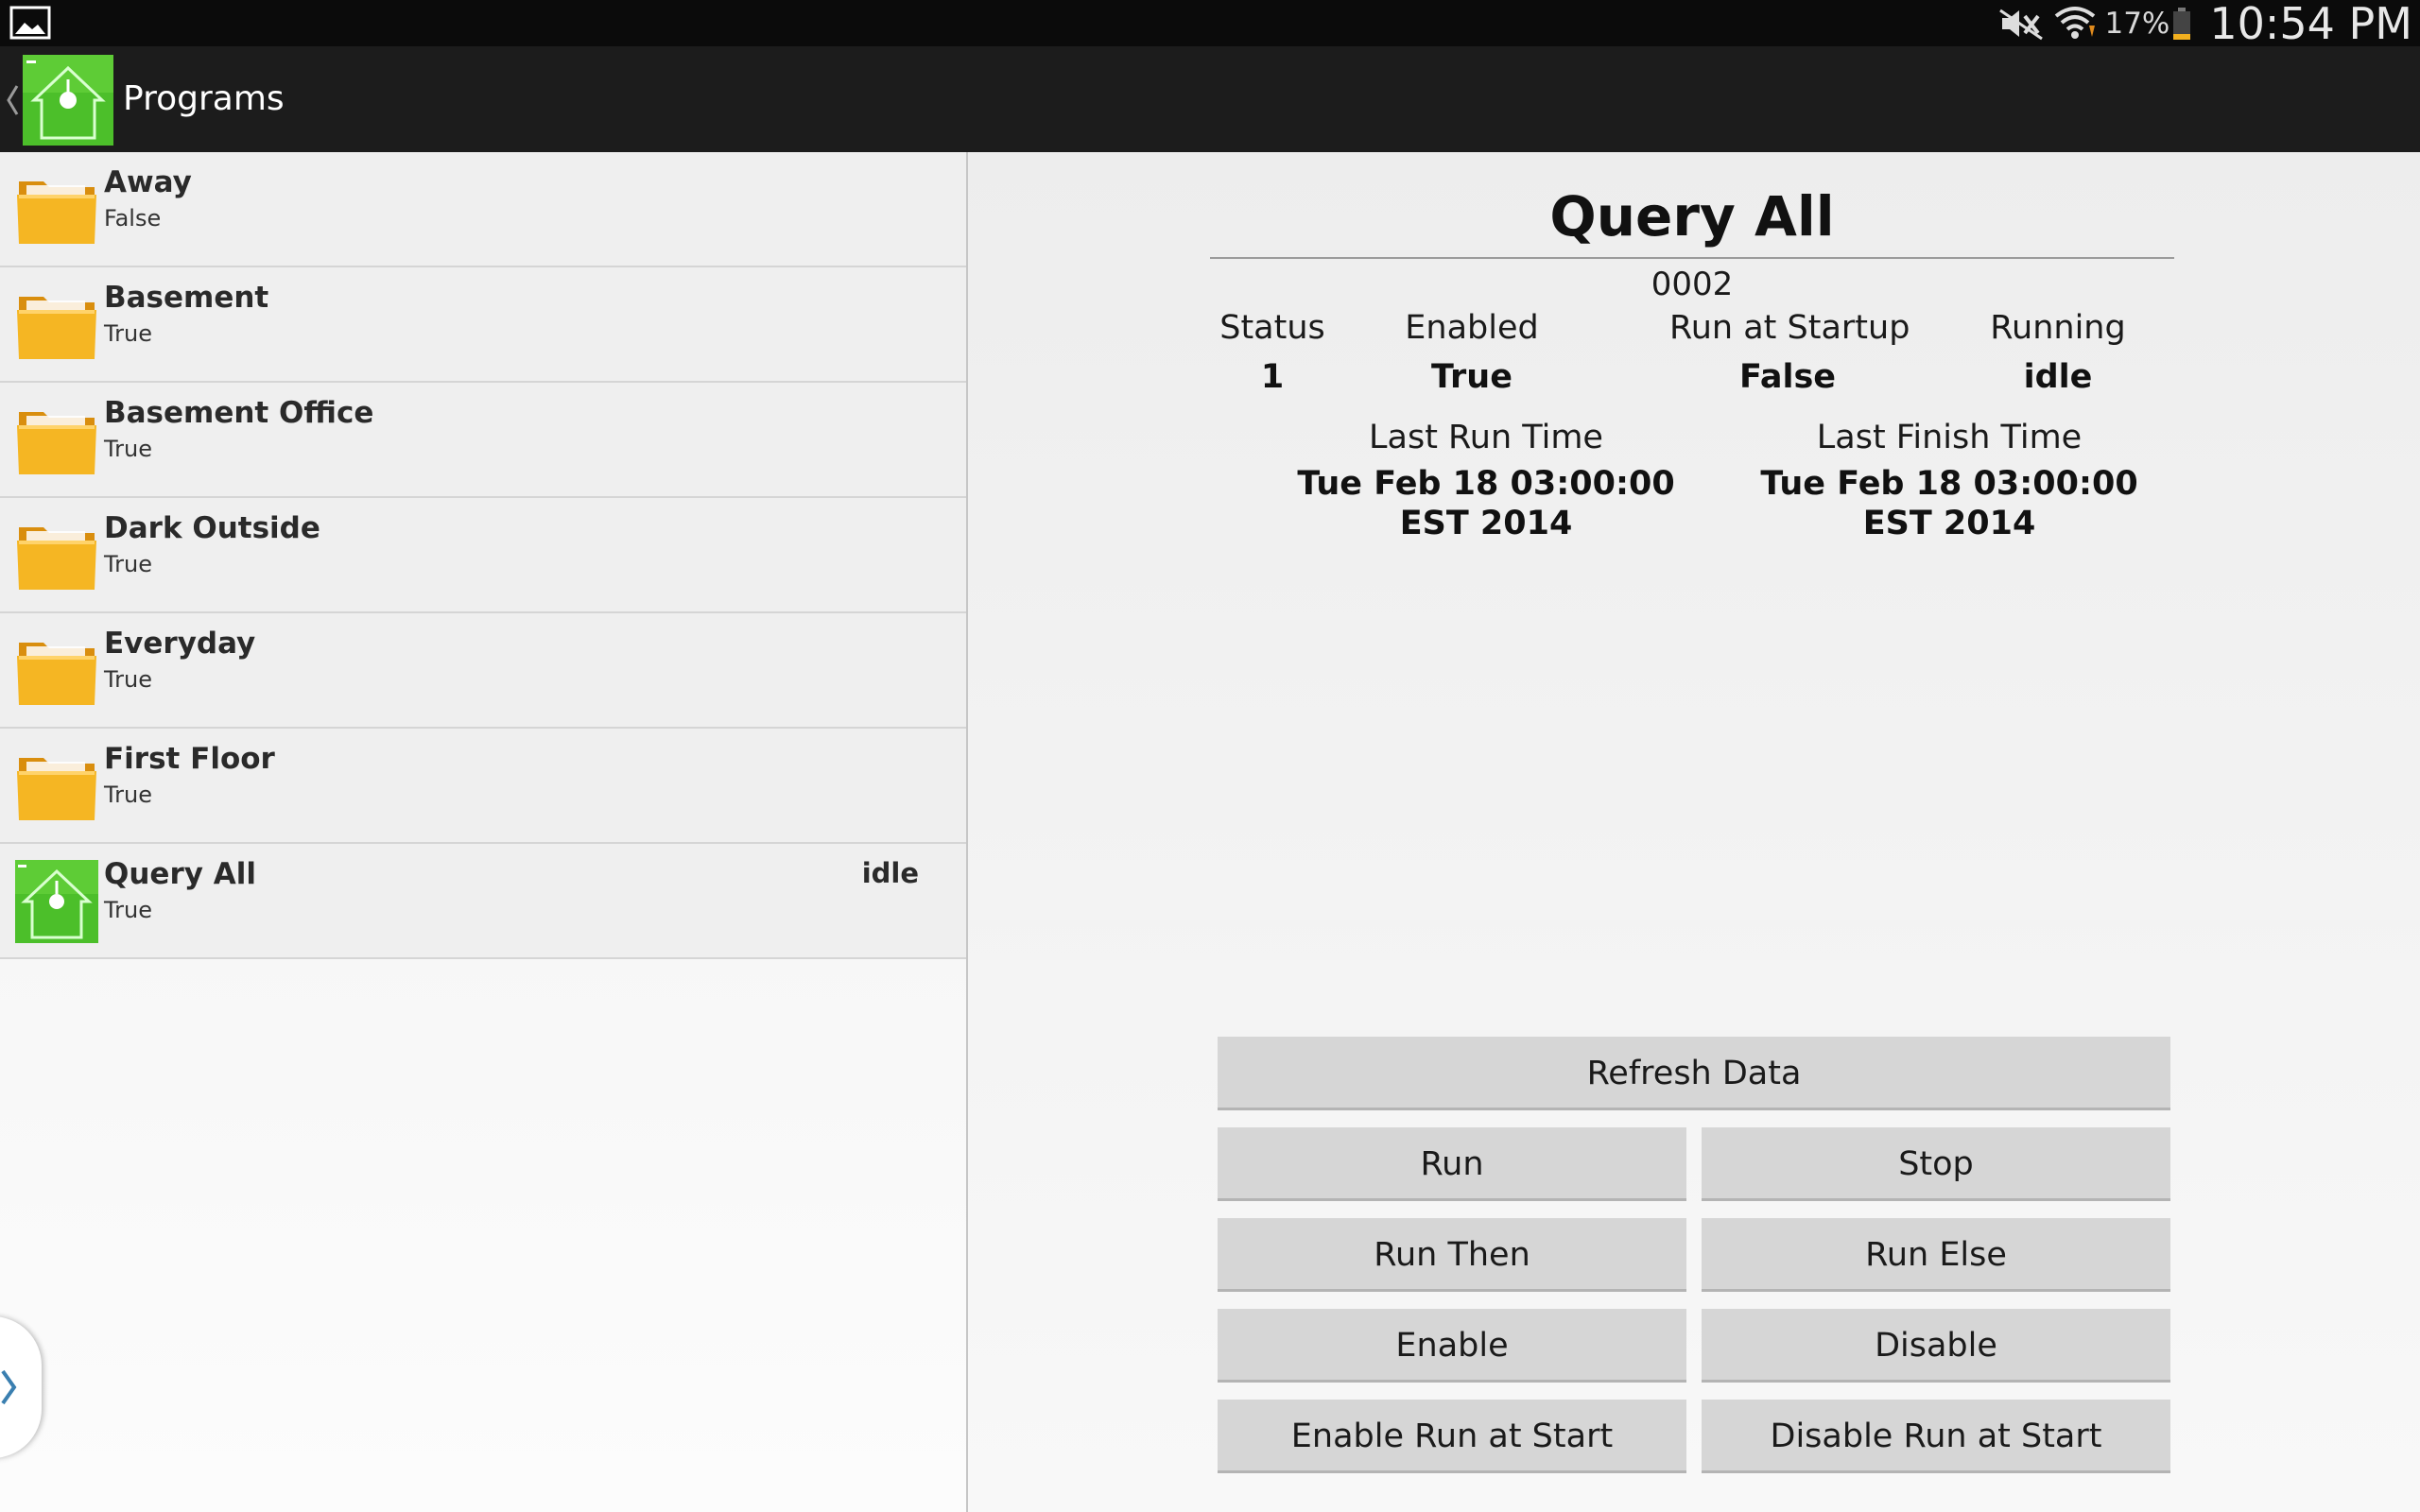 This screenshot has width=2420, height=1512. What do you see at coordinates (180, 874) in the screenshot?
I see `list-item-name: Query All` at bounding box center [180, 874].